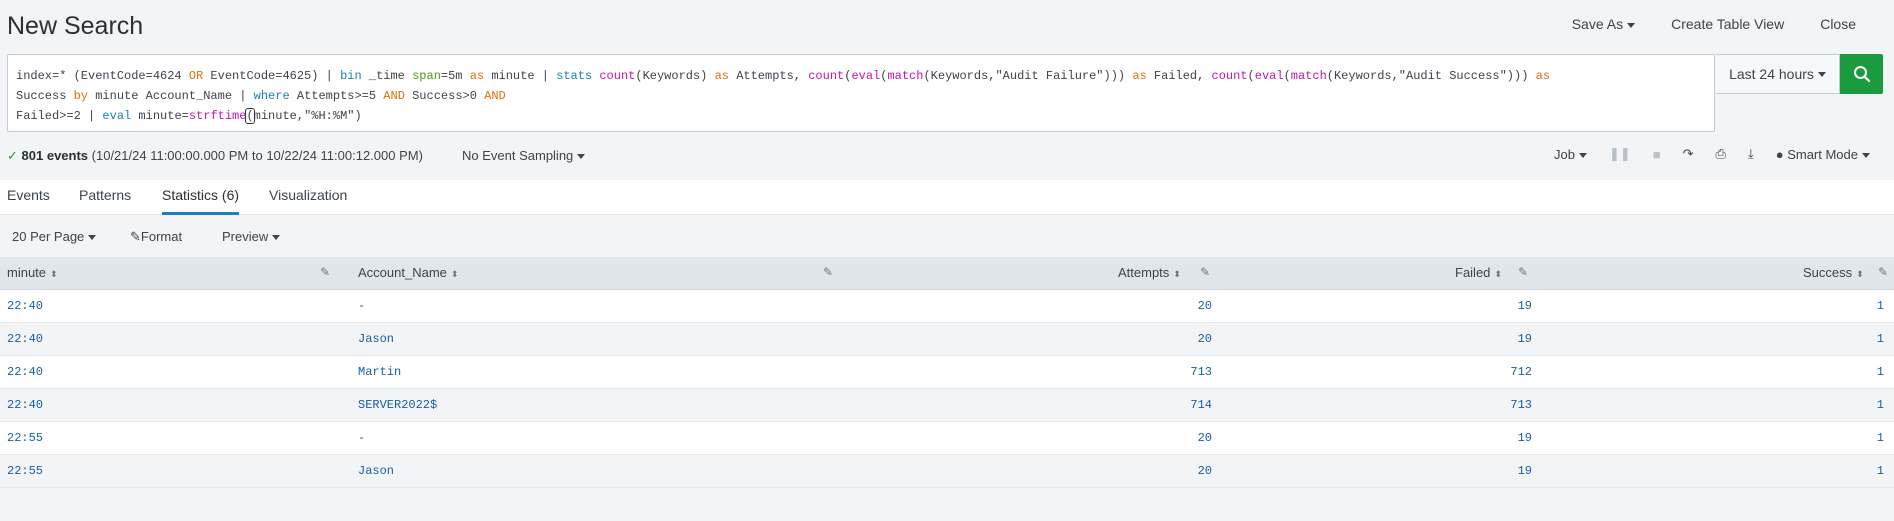 The image size is (1894, 521). I want to click on time-range-label: Last 24 hours, so click(1771, 74).